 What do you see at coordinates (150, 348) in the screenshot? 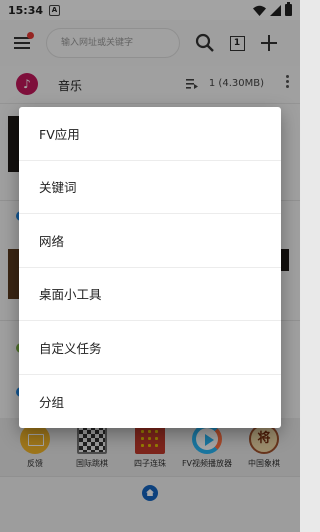
I see `menu-item-custom-task: 自定义任务` at bounding box center [150, 348].